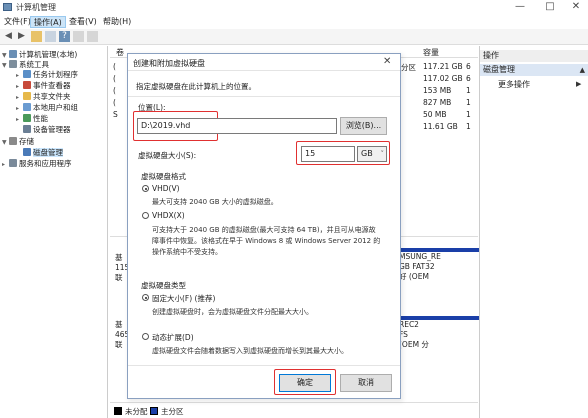 The width and height of the screenshot is (588, 418). Describe the element at coordinates (383, 154) in the screenshot. I see `chevron-down-icon: ˅` at that location.